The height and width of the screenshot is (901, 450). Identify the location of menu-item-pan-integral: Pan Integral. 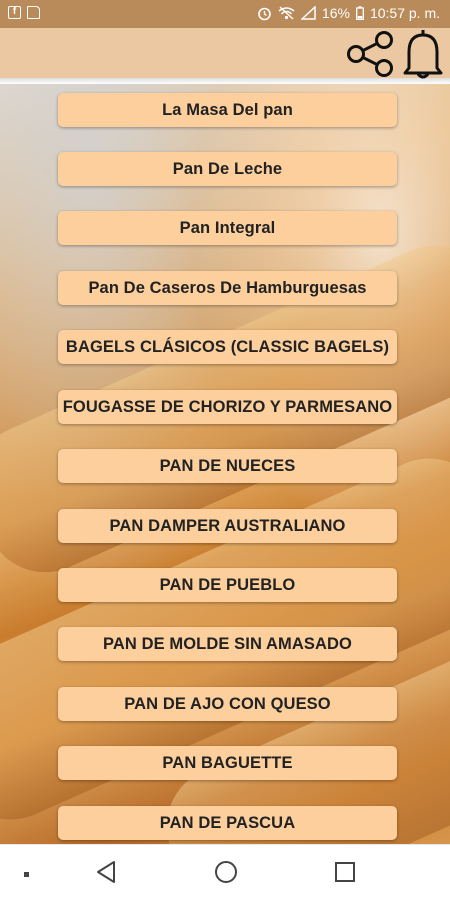
(227, 228).